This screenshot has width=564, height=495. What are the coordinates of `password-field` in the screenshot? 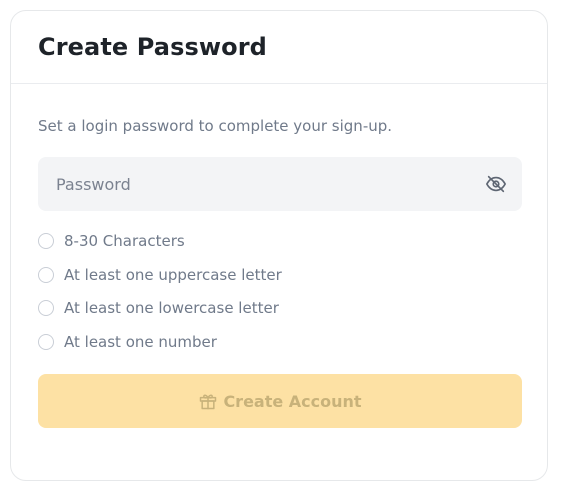 It's located at (280, 184).